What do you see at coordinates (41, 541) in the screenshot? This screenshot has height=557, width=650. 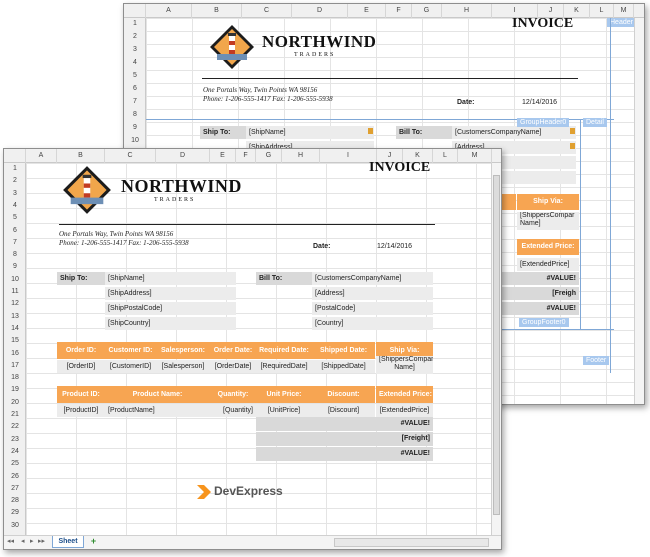 I see `last-sheet-icon: ▸▸` at bounding box center [41, 541].